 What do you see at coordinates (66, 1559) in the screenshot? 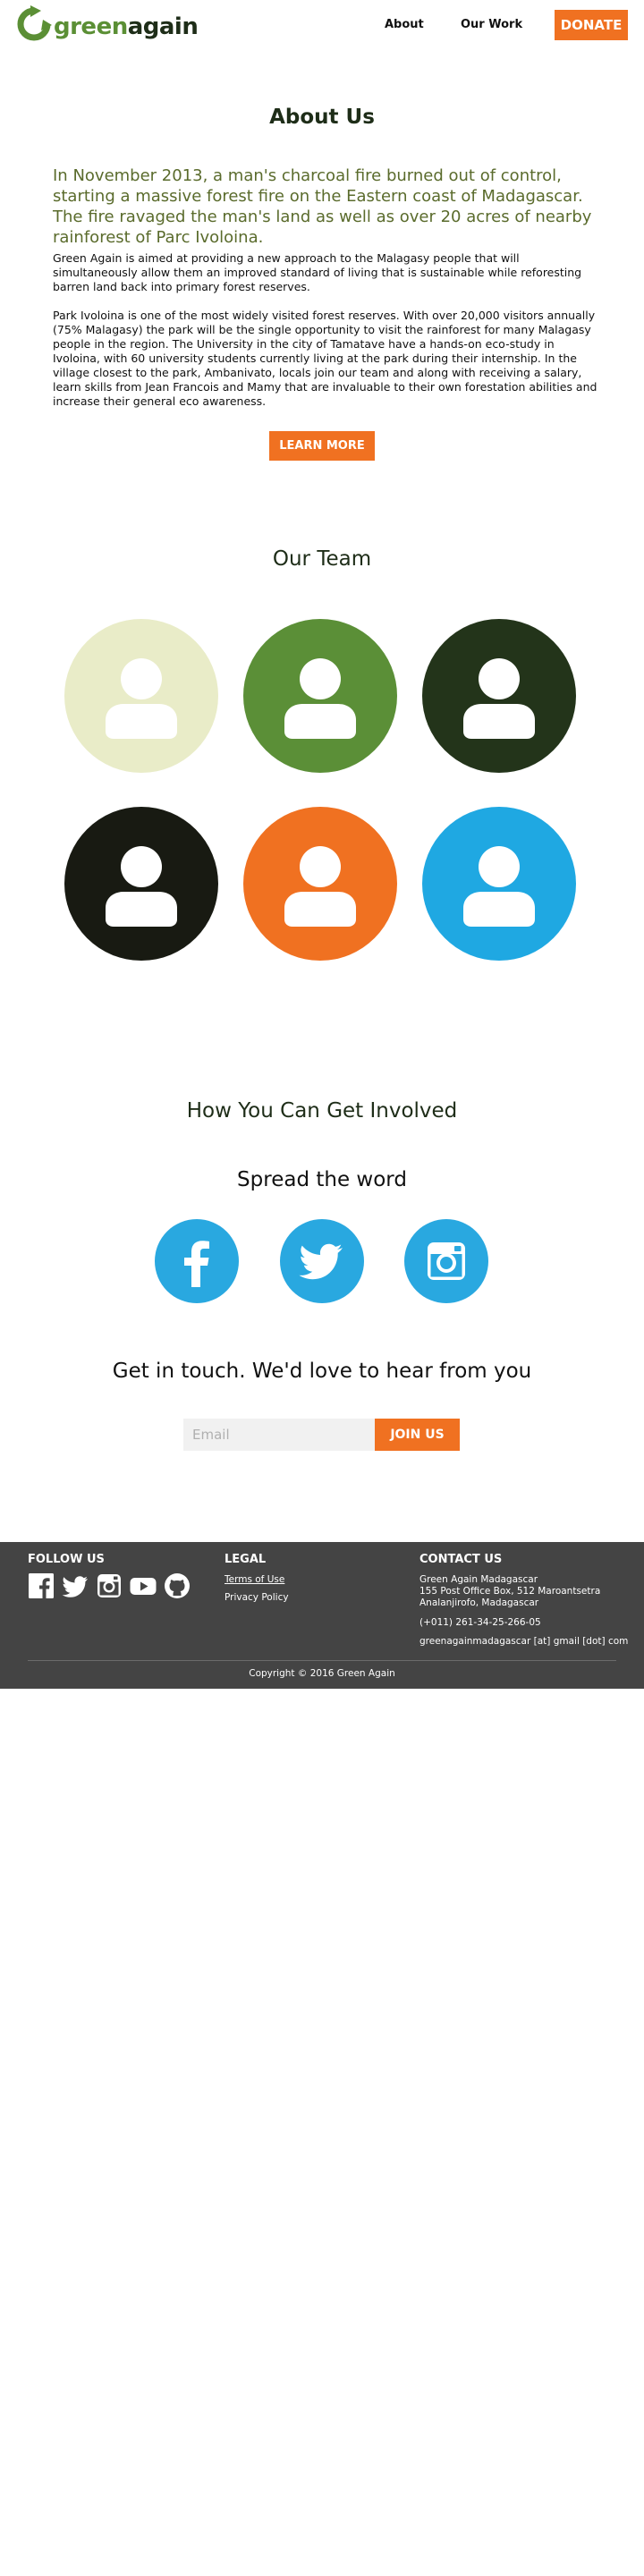
I see `follow-us-heading: FOLLOW US` at bounding box center [66, 1559].